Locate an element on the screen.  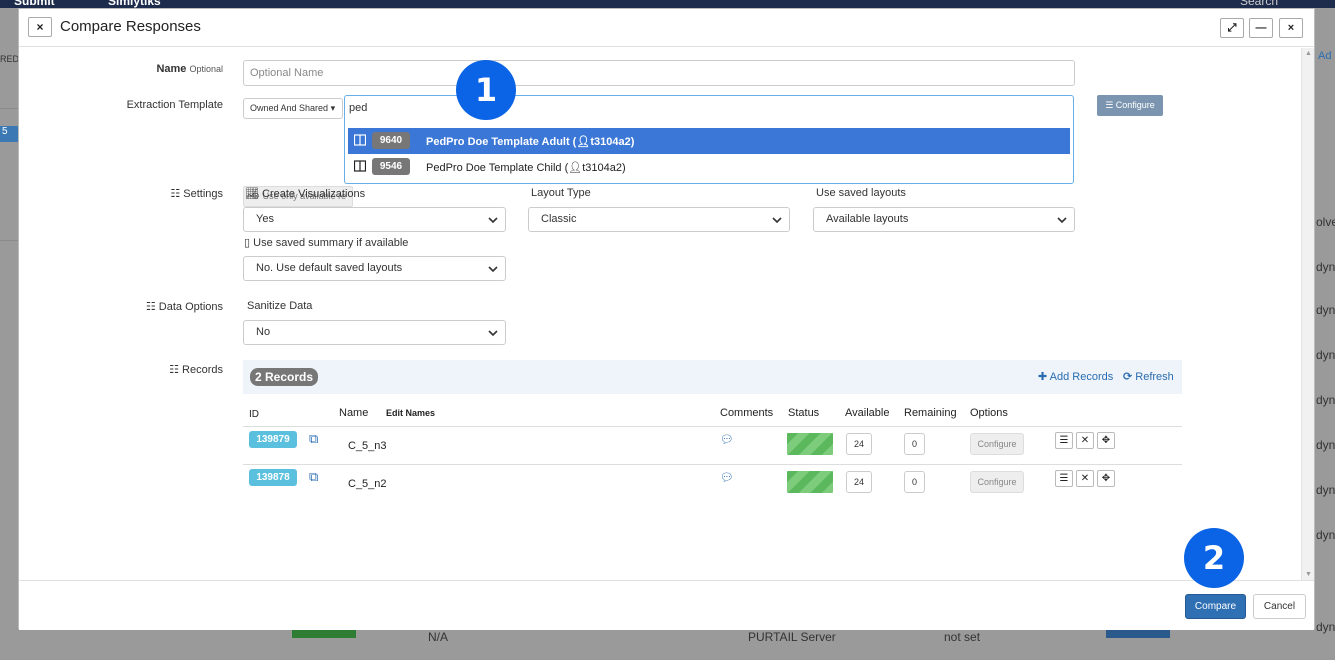
create-visualizations-select: Yes is located at coordinates (374, 219).